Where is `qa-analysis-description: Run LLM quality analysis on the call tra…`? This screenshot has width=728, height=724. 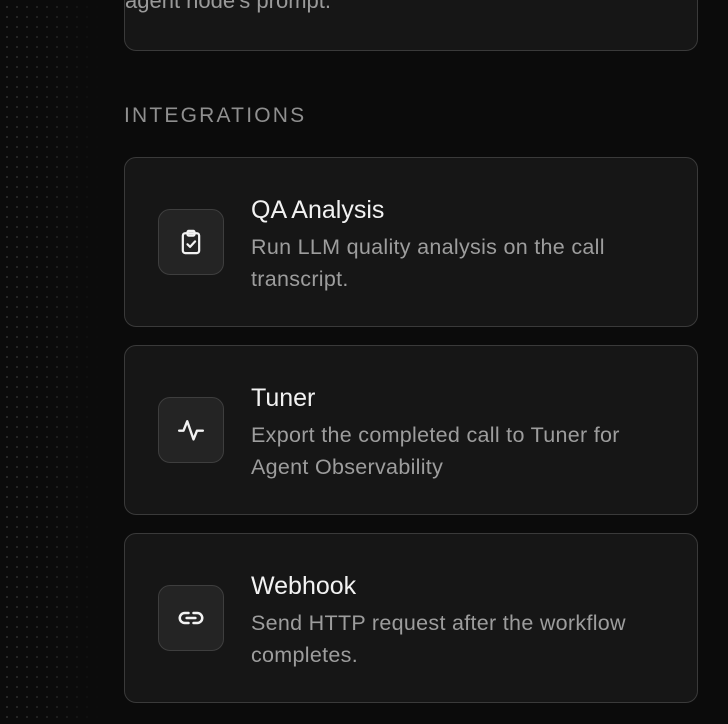
qa-analysis-description: Run LLM quality analysis on the call tra… is located at coordinates (428, 263).